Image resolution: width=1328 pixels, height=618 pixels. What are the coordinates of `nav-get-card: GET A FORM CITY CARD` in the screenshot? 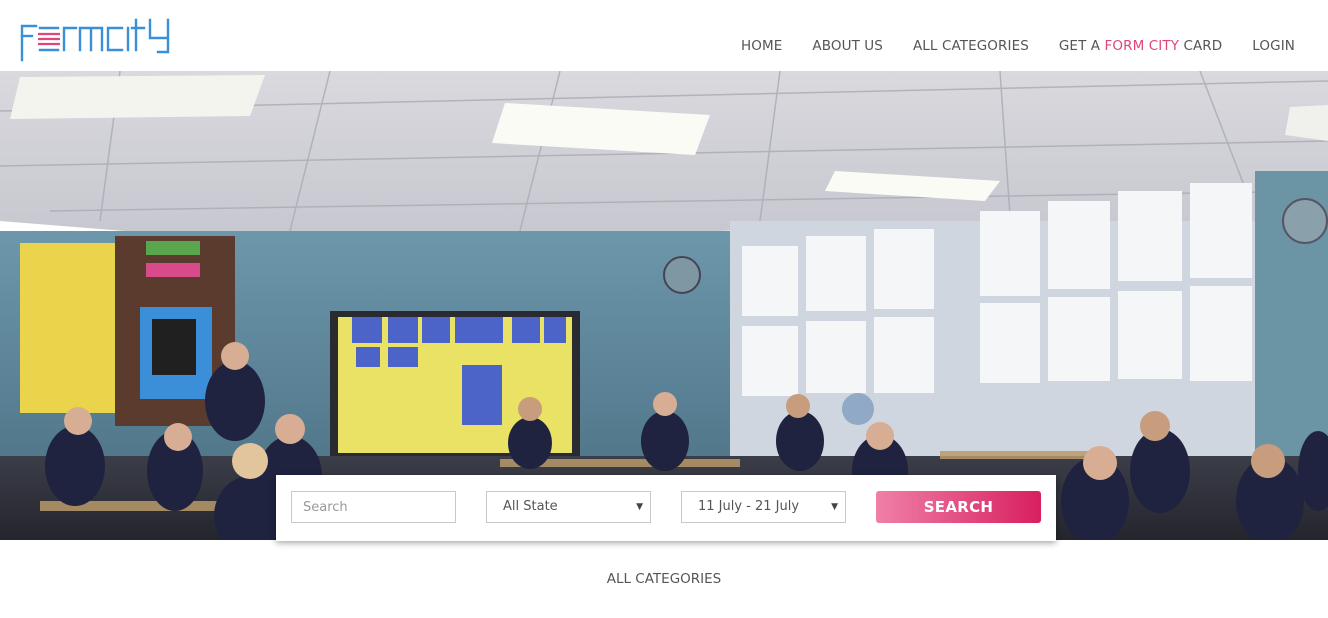 It's located at (1140, 46).